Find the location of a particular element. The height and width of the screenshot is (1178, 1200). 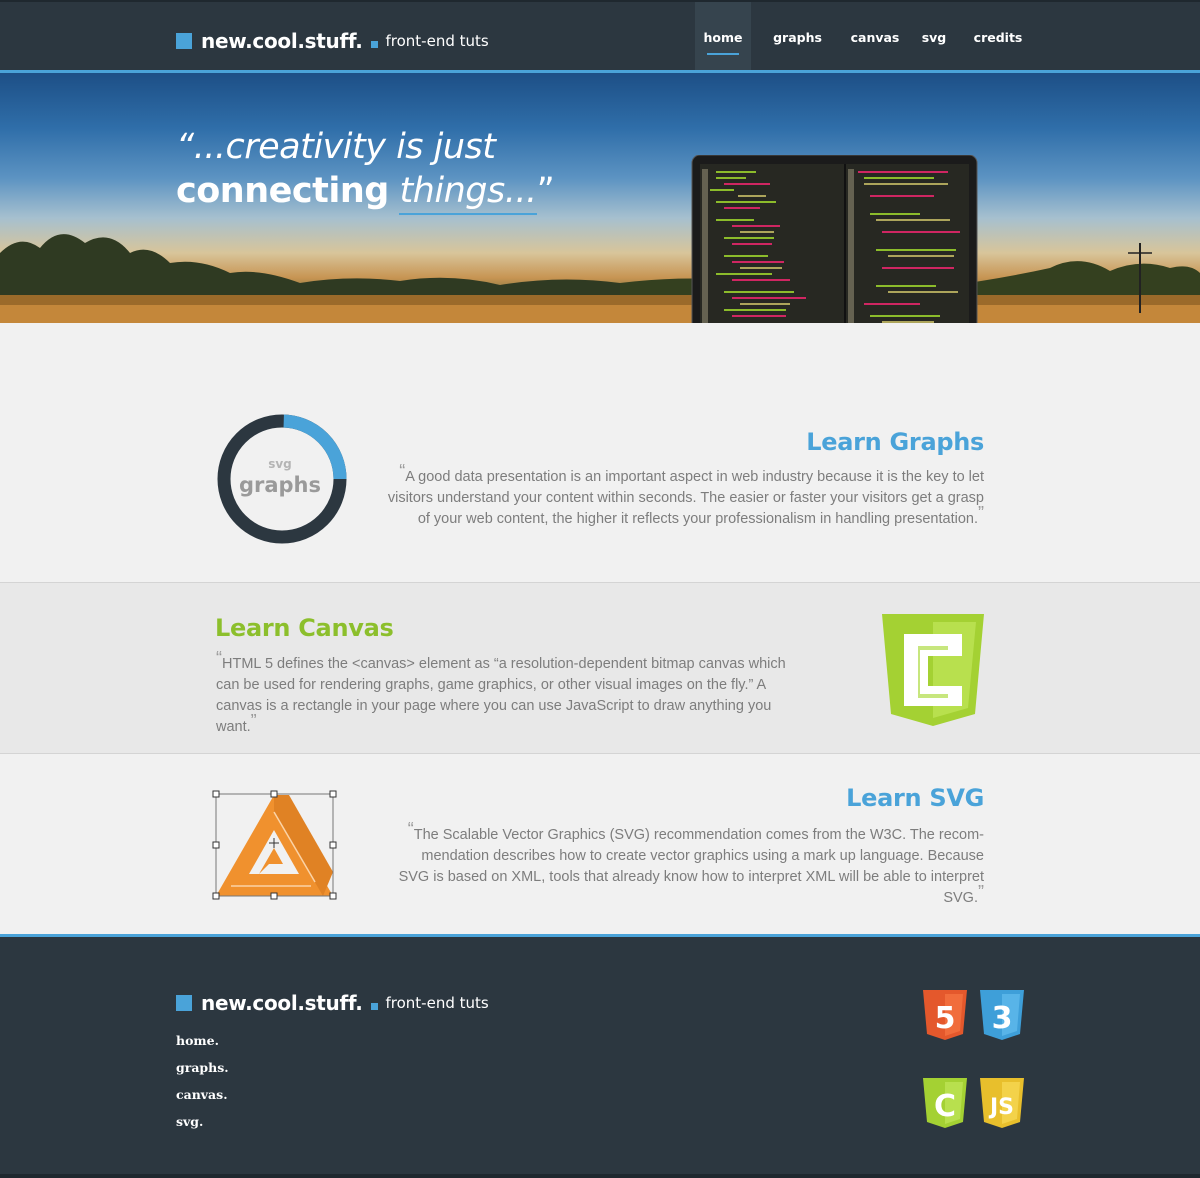

css3-icon: 3 is located at coordinates (1002, 1015).